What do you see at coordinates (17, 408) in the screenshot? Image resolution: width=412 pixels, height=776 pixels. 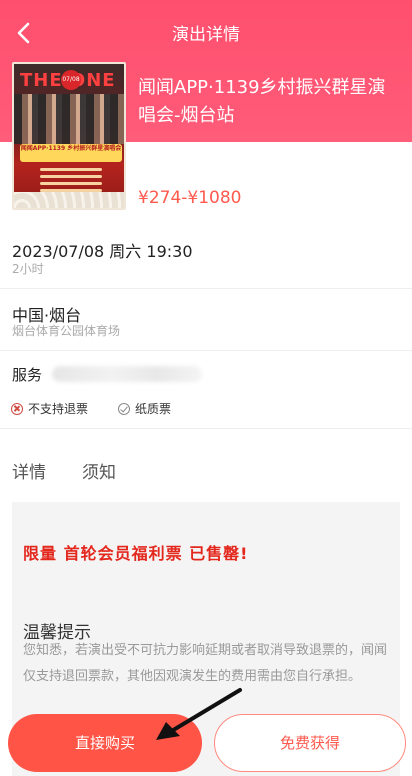 I see `x-circle-icon` at bounding box center [17, 408].